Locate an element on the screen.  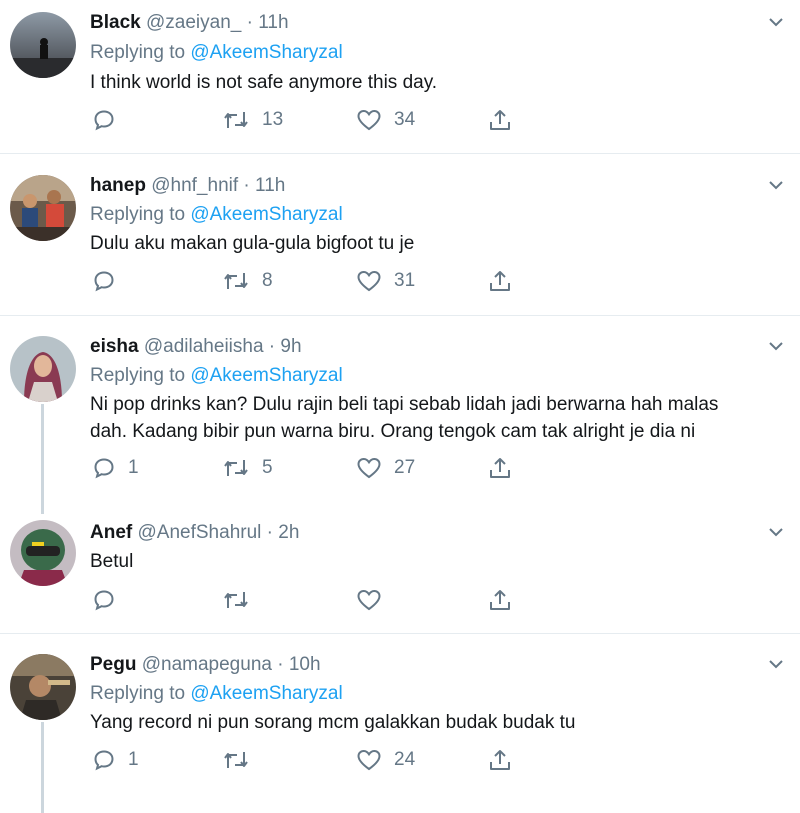
user-handle: @namapeguna is located at coordinates (207, 664).